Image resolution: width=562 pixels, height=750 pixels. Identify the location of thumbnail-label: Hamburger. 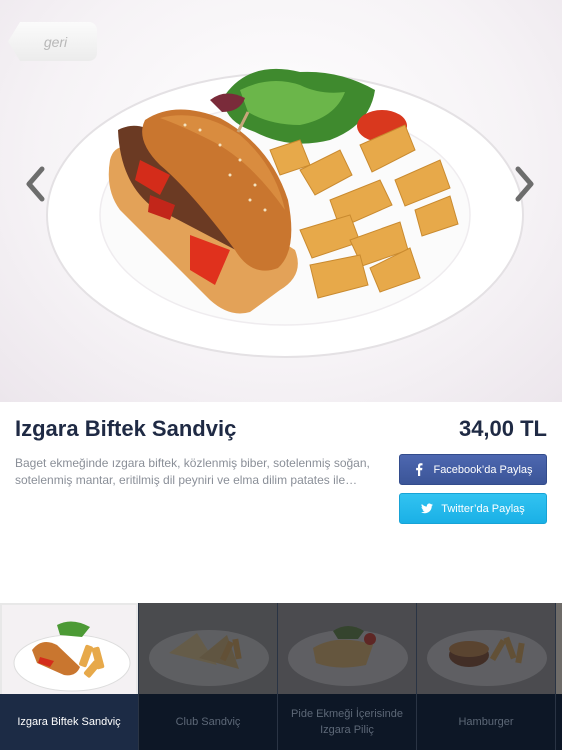
(486, 722).